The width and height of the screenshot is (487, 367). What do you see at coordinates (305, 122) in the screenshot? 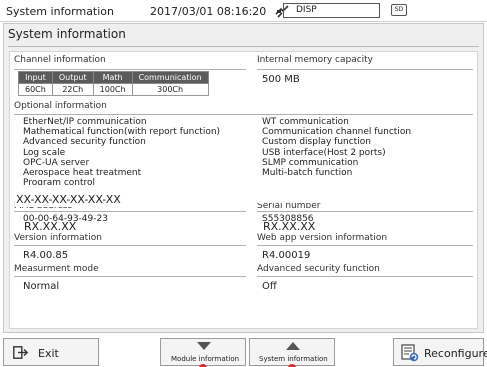
I see `list-item: WT communication` at bounding box center [305, 122].